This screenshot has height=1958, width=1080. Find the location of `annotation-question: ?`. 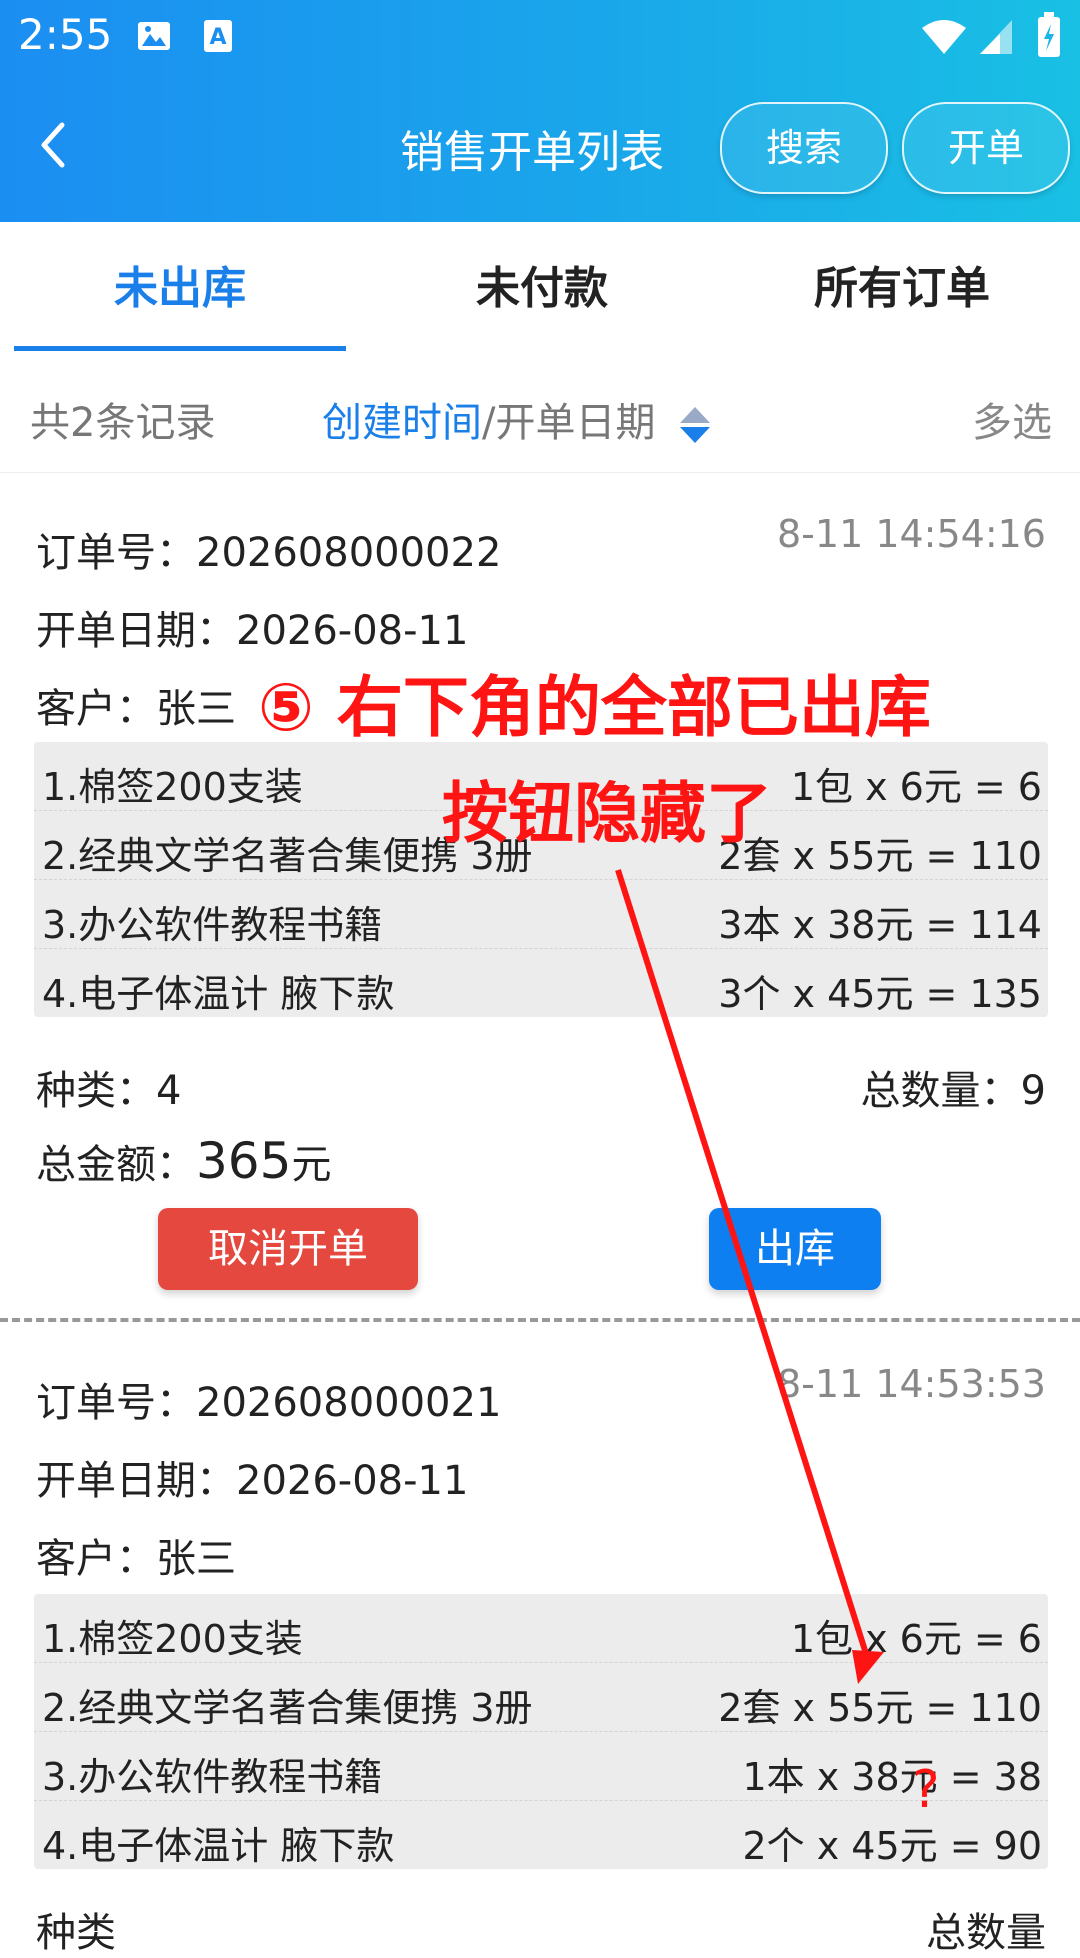

annotation-question: ? is located at coordinates (926, 1790).